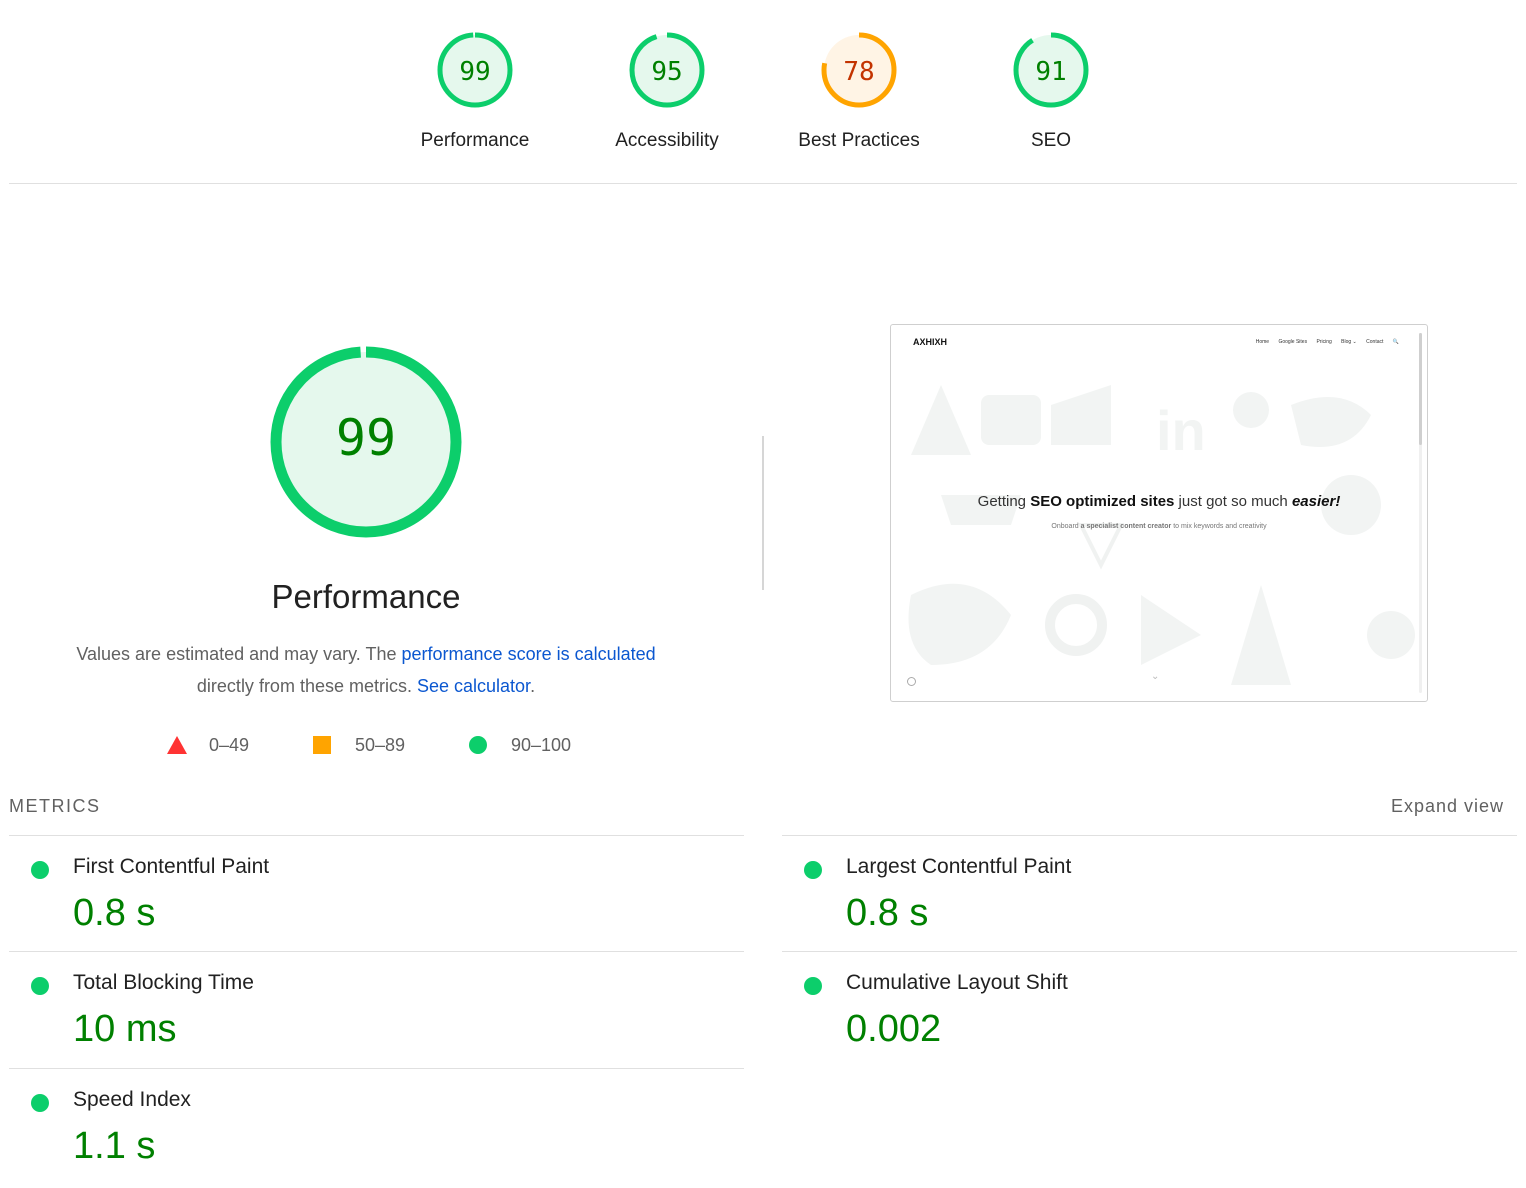  I want to click on gauge-score: 78, so click(858, 72).